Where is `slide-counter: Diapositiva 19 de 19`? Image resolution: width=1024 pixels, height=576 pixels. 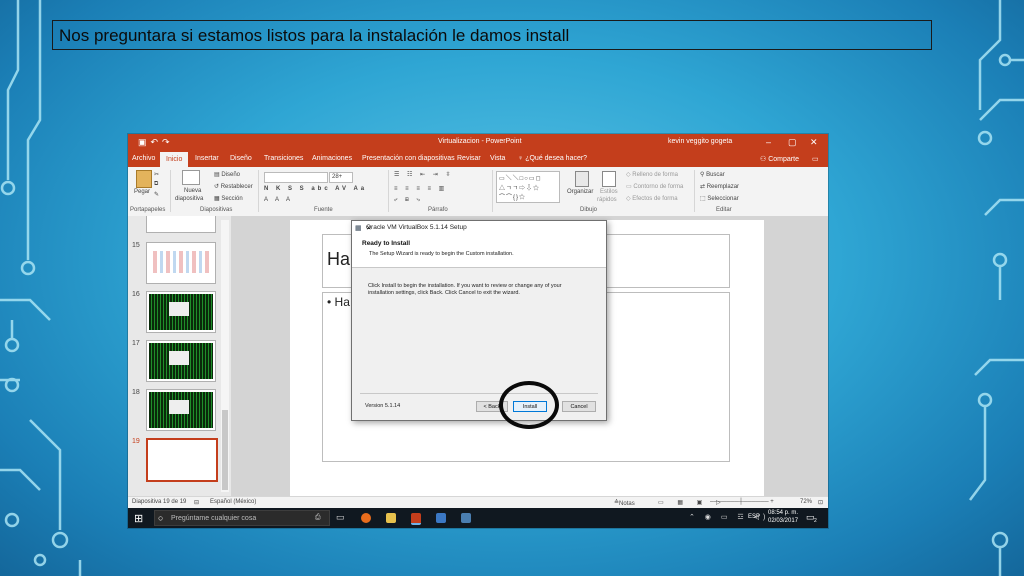 slide-counter: Diapositiva 19 de 19 is located at coordinates (159, 502).